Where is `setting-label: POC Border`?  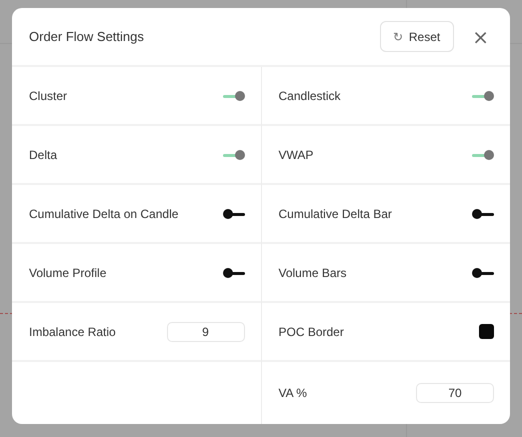
setting-label: POC Border is located at coordinates (311, 331).